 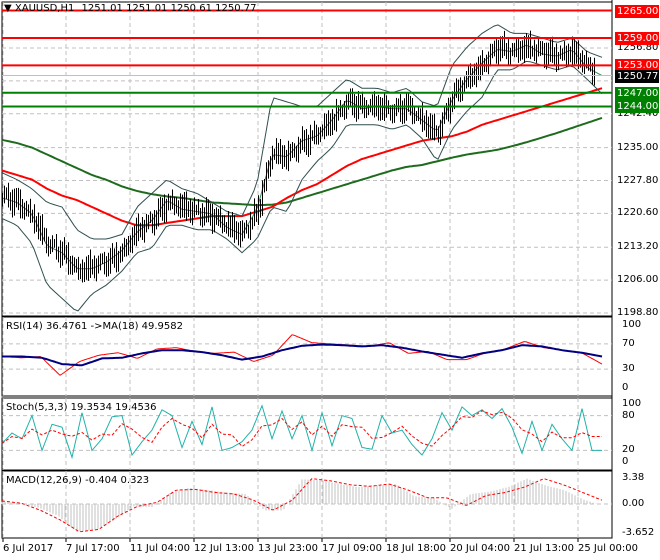 I want to click on time-tick: 6 Jul 2017, so click(x=28, y=548).